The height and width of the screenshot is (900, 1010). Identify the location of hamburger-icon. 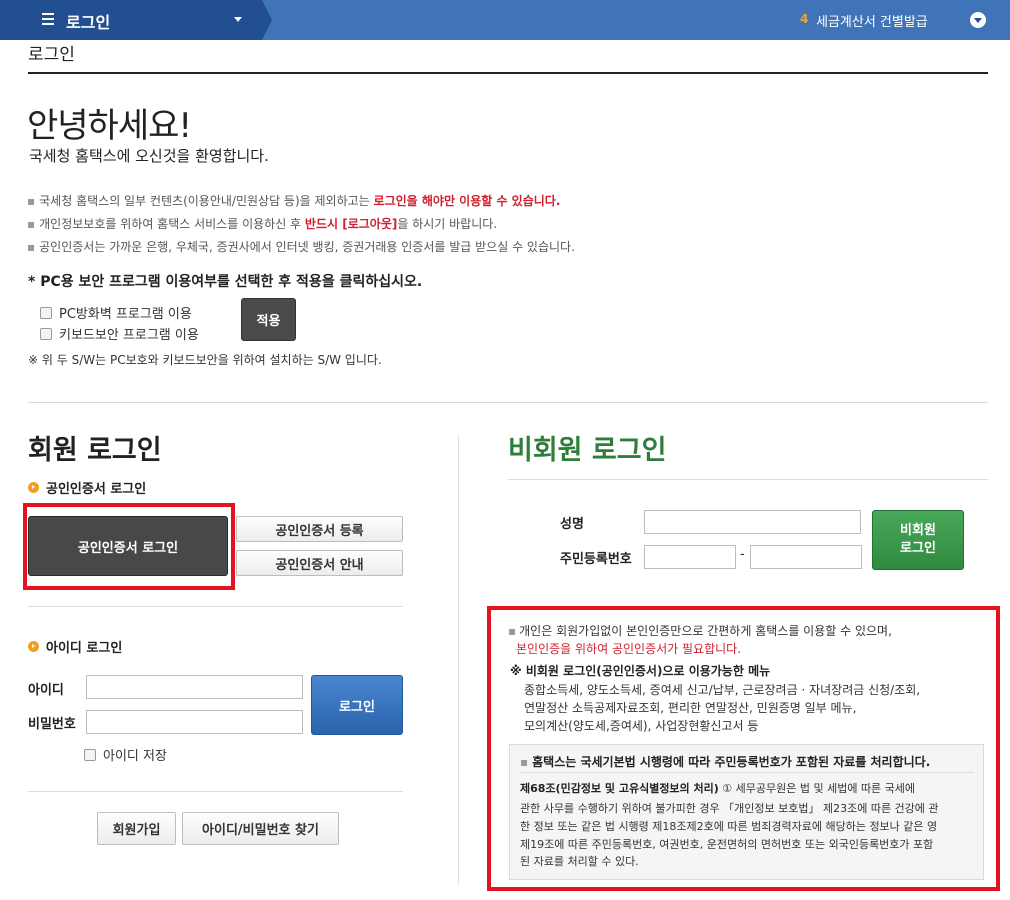
(48, 19).